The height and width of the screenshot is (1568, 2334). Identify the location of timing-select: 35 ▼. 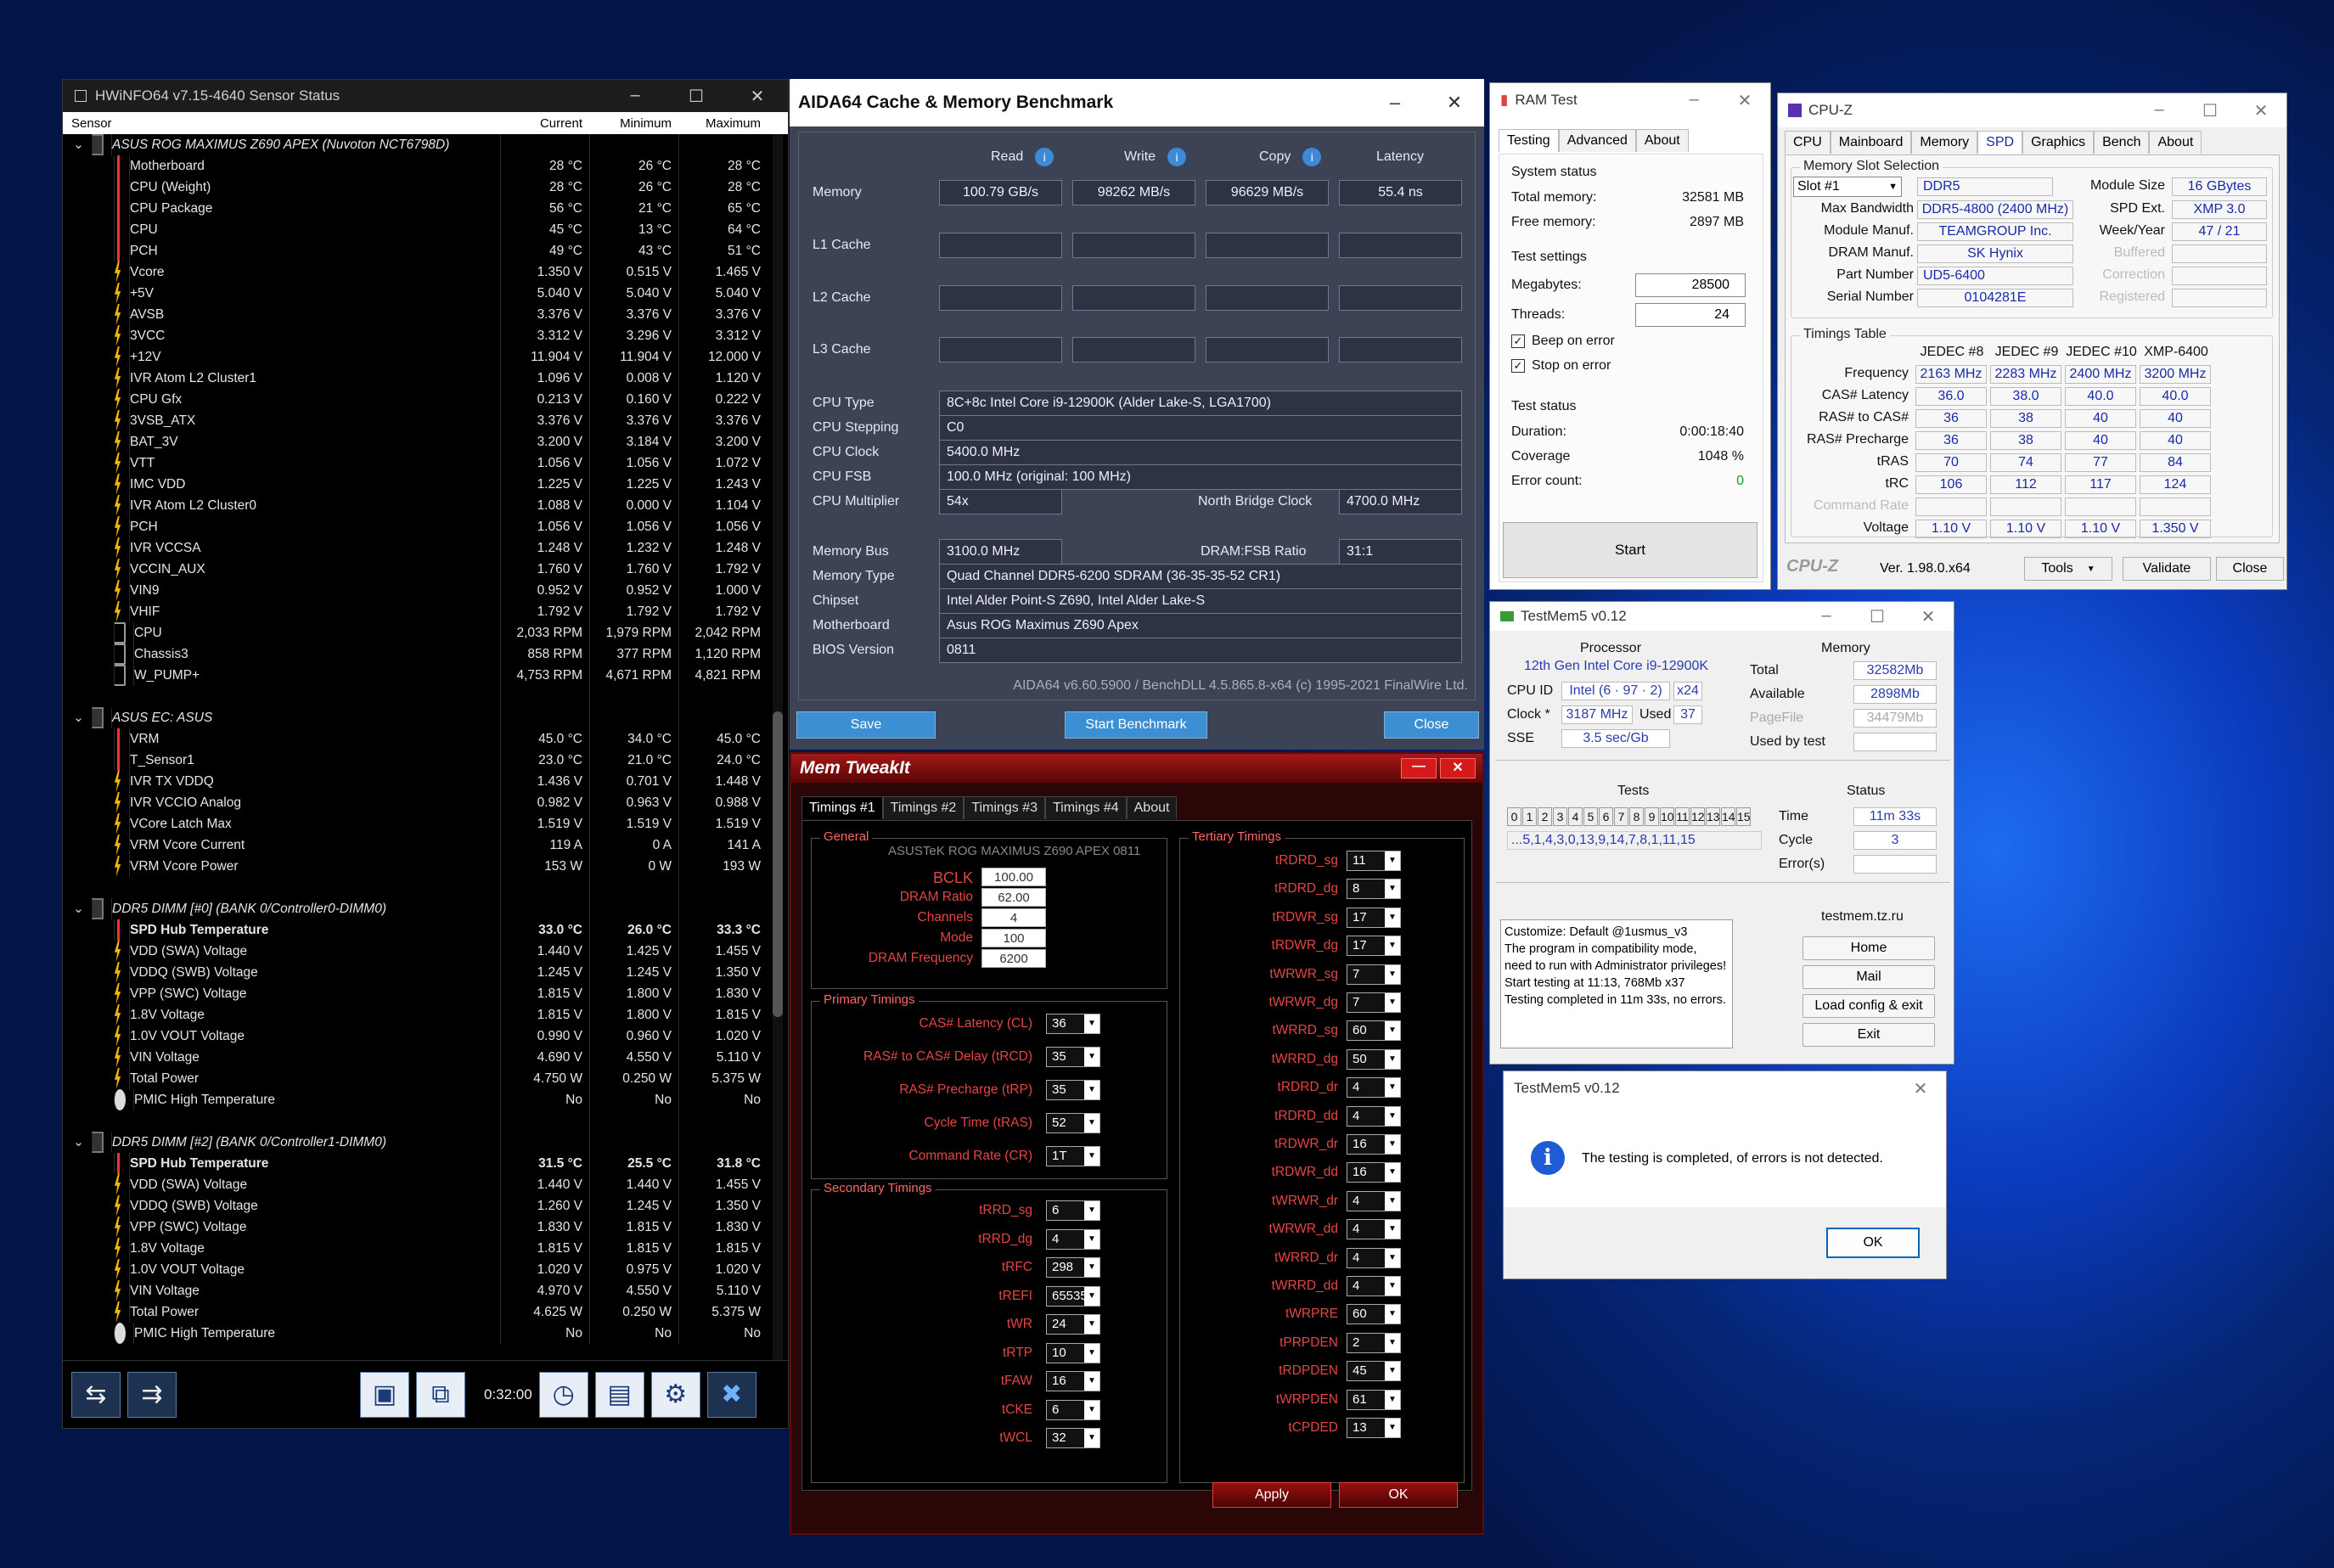
(1073, 1057).